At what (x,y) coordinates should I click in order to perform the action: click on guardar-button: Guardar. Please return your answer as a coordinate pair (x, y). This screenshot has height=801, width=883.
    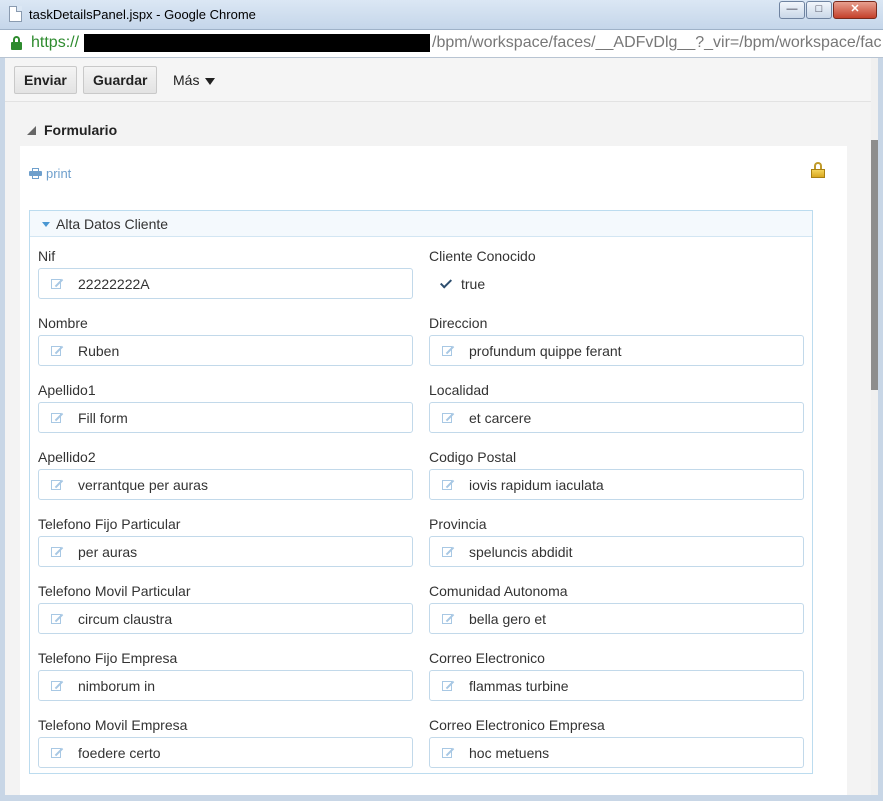
    Looking at the image, I should click on (120, 80).